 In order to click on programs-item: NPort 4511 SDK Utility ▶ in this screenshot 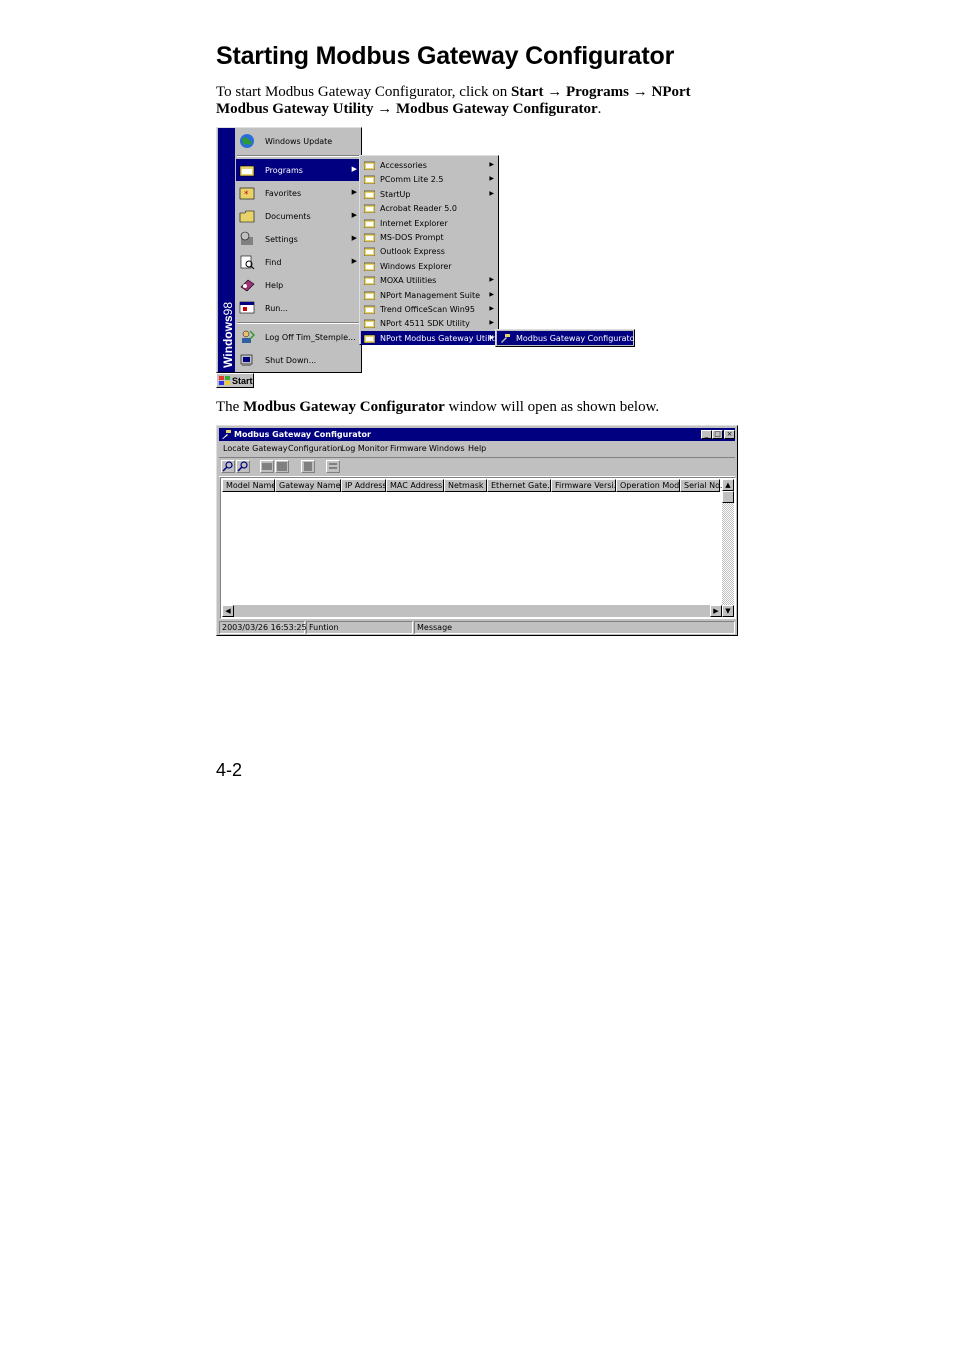, I will do `click(429, 323)`.